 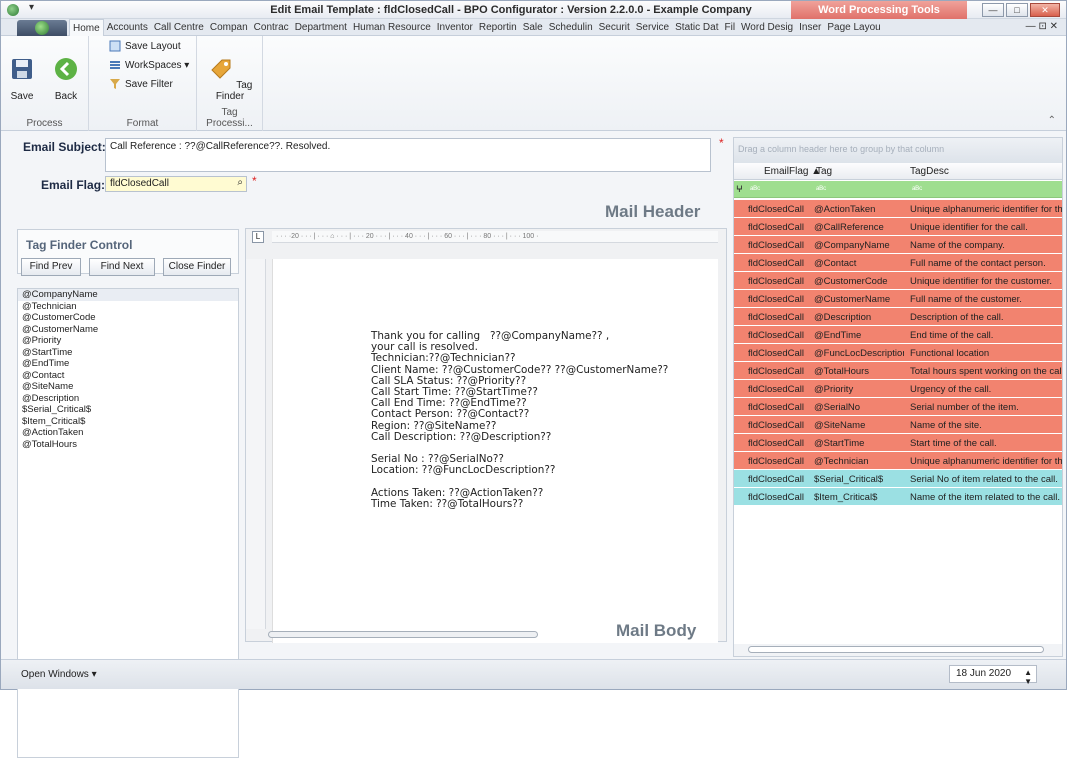 What do you see at coordinates (240, 182) in the screenshot?
I see `search-icon: ⌕` at bounding box center [240, 182].